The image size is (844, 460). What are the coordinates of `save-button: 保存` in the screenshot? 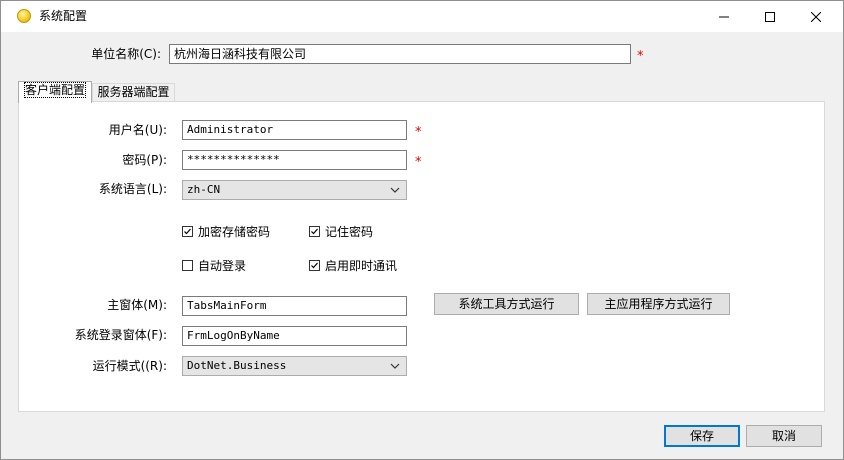 It's located at (702, 436).